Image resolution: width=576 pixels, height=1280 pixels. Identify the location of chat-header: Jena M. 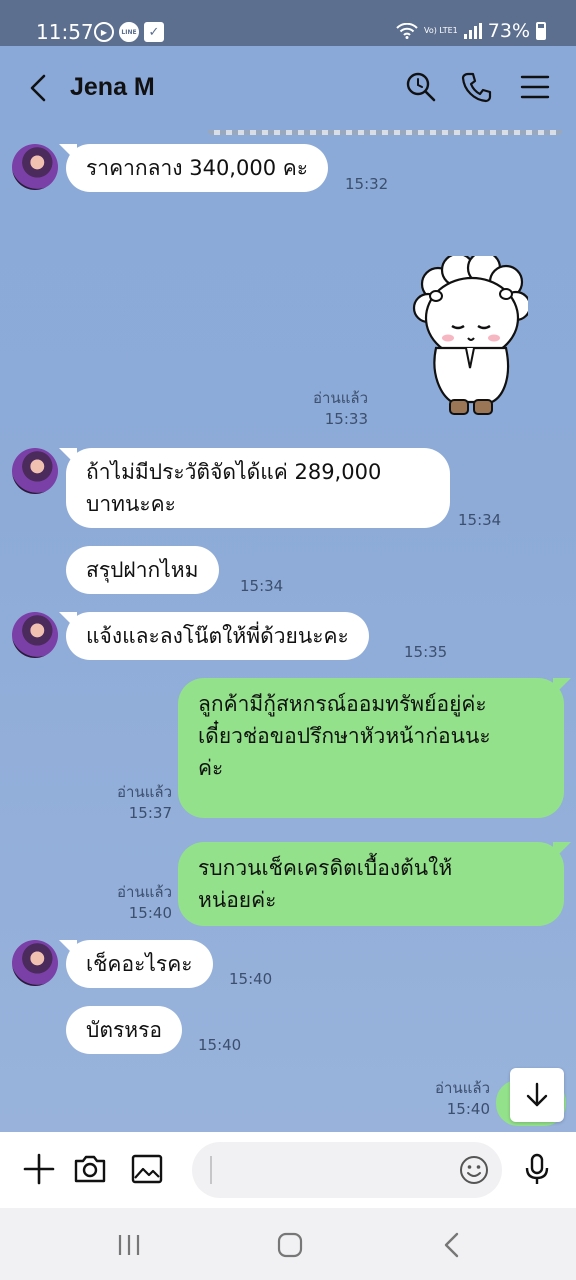
(288, 88).